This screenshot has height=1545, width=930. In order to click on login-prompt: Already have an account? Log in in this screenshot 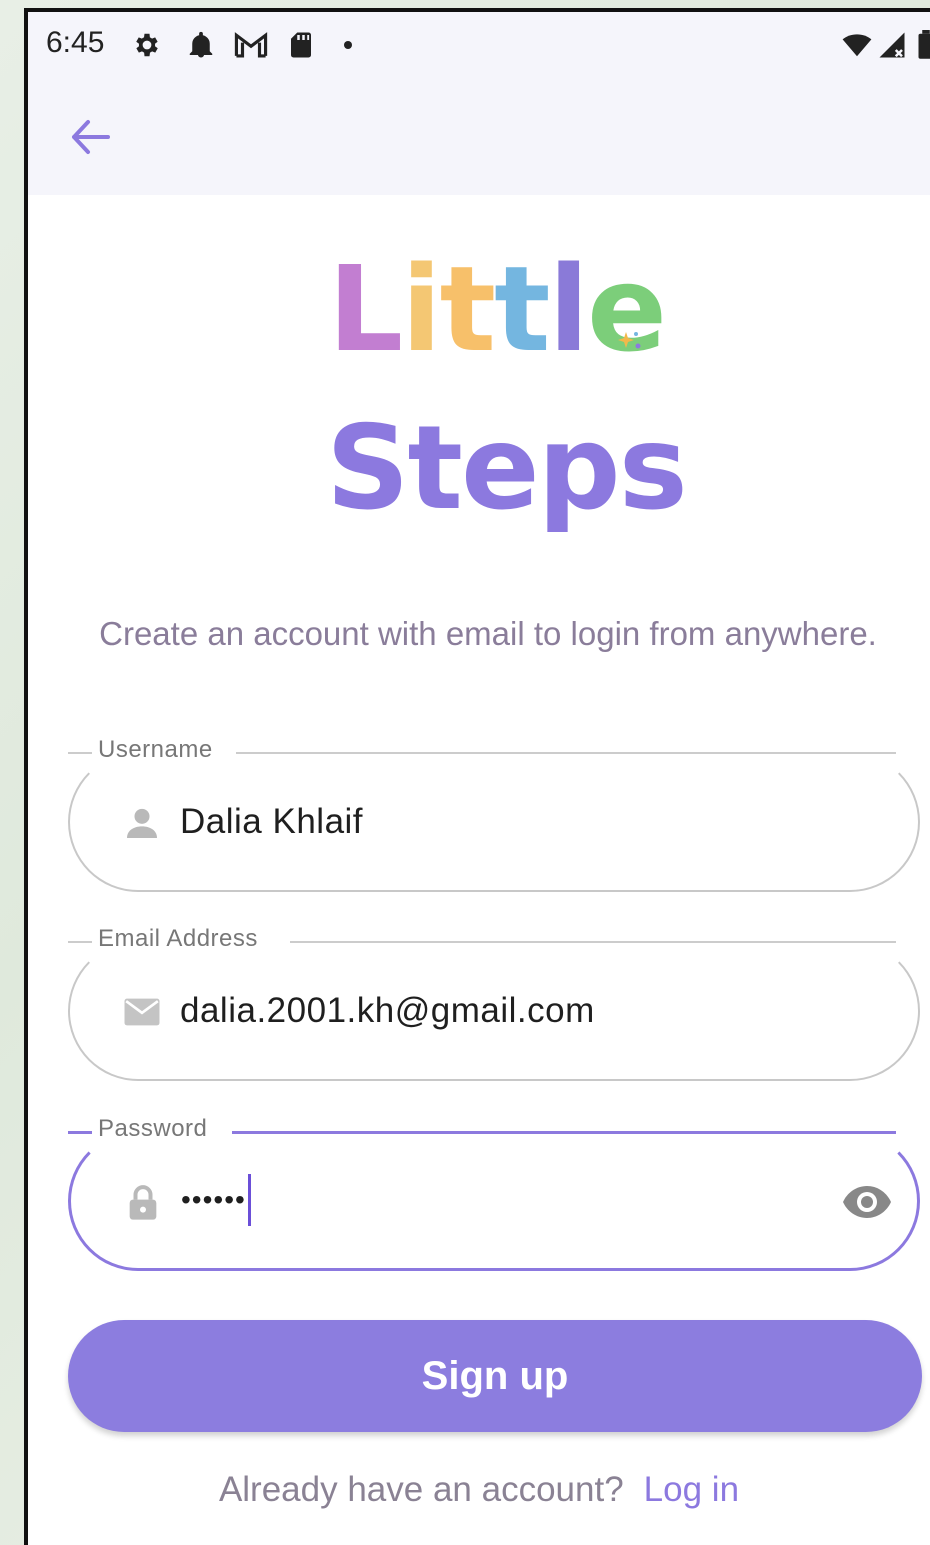, I will do `click(479, 1490)`.